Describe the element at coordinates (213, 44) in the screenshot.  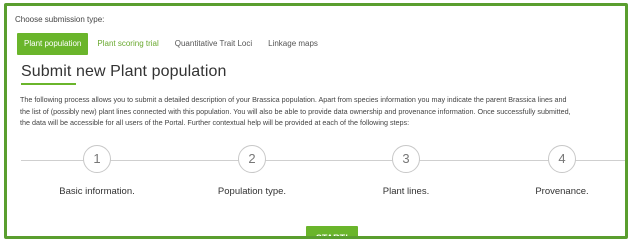
I see `tab-quantitative-trait-loci: Quantitative Trait Loci` at that location.